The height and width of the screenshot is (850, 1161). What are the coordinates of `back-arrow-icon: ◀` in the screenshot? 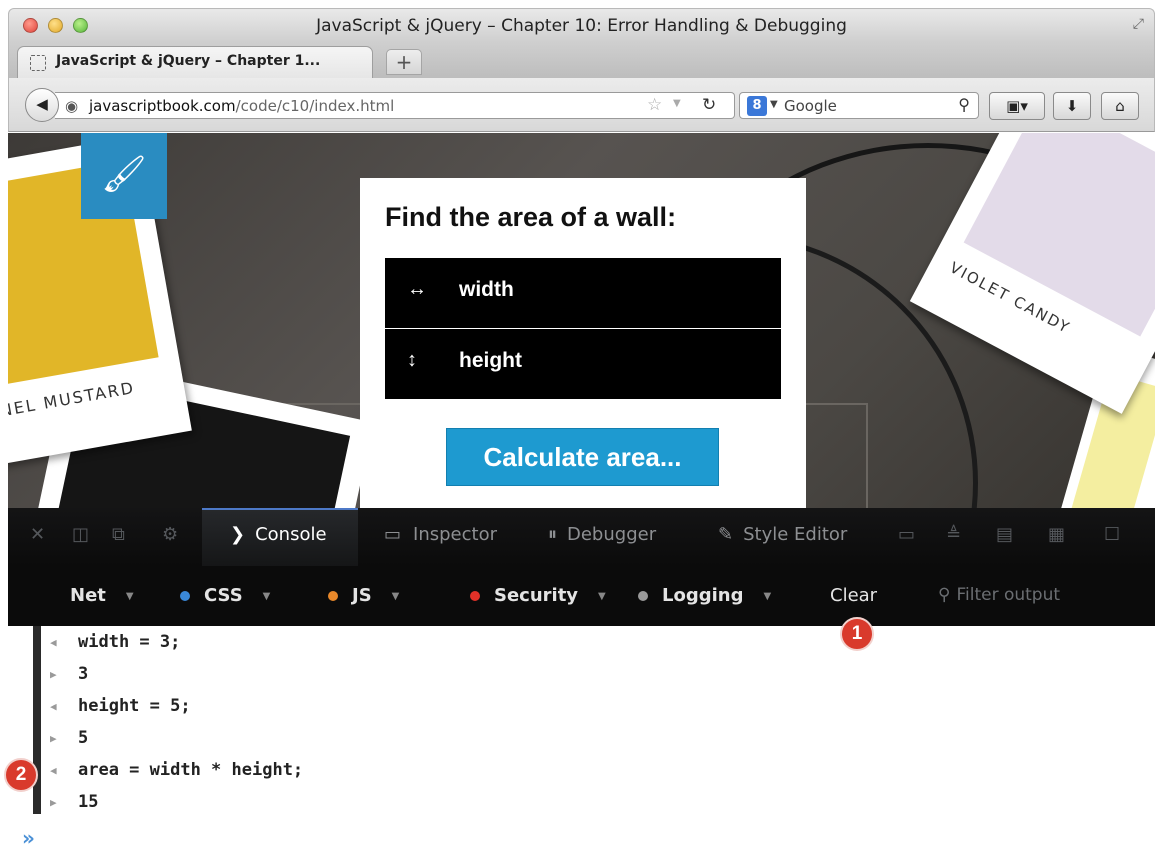 It's located at (42, 104).